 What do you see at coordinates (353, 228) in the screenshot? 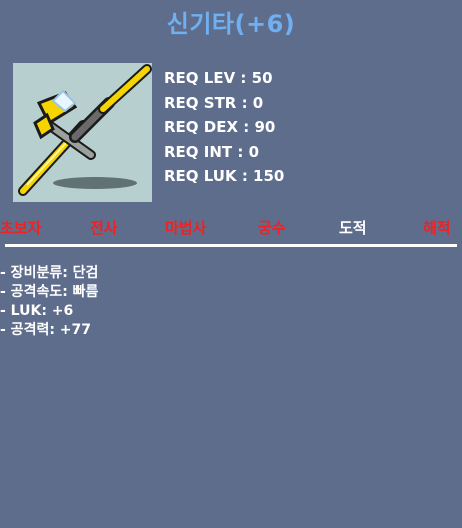
I see `job-thief: 도적` at bounding box center [353, 228].